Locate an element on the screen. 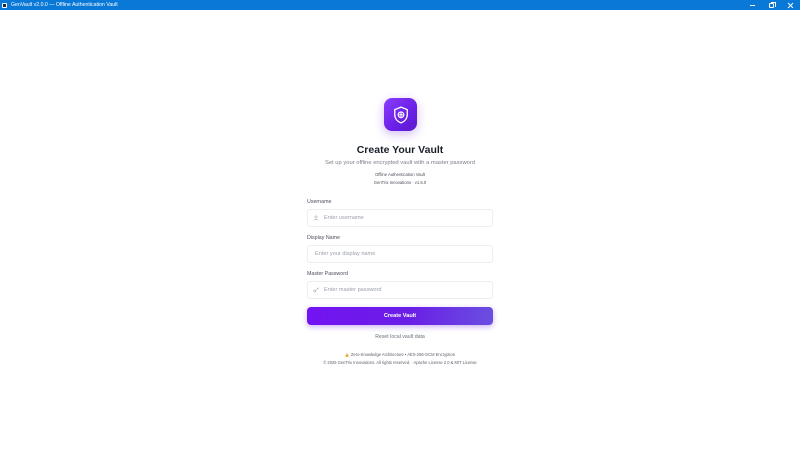 The width and height of the screenshot is (800, 450). maximize-button is located at coordinates (771, 5).